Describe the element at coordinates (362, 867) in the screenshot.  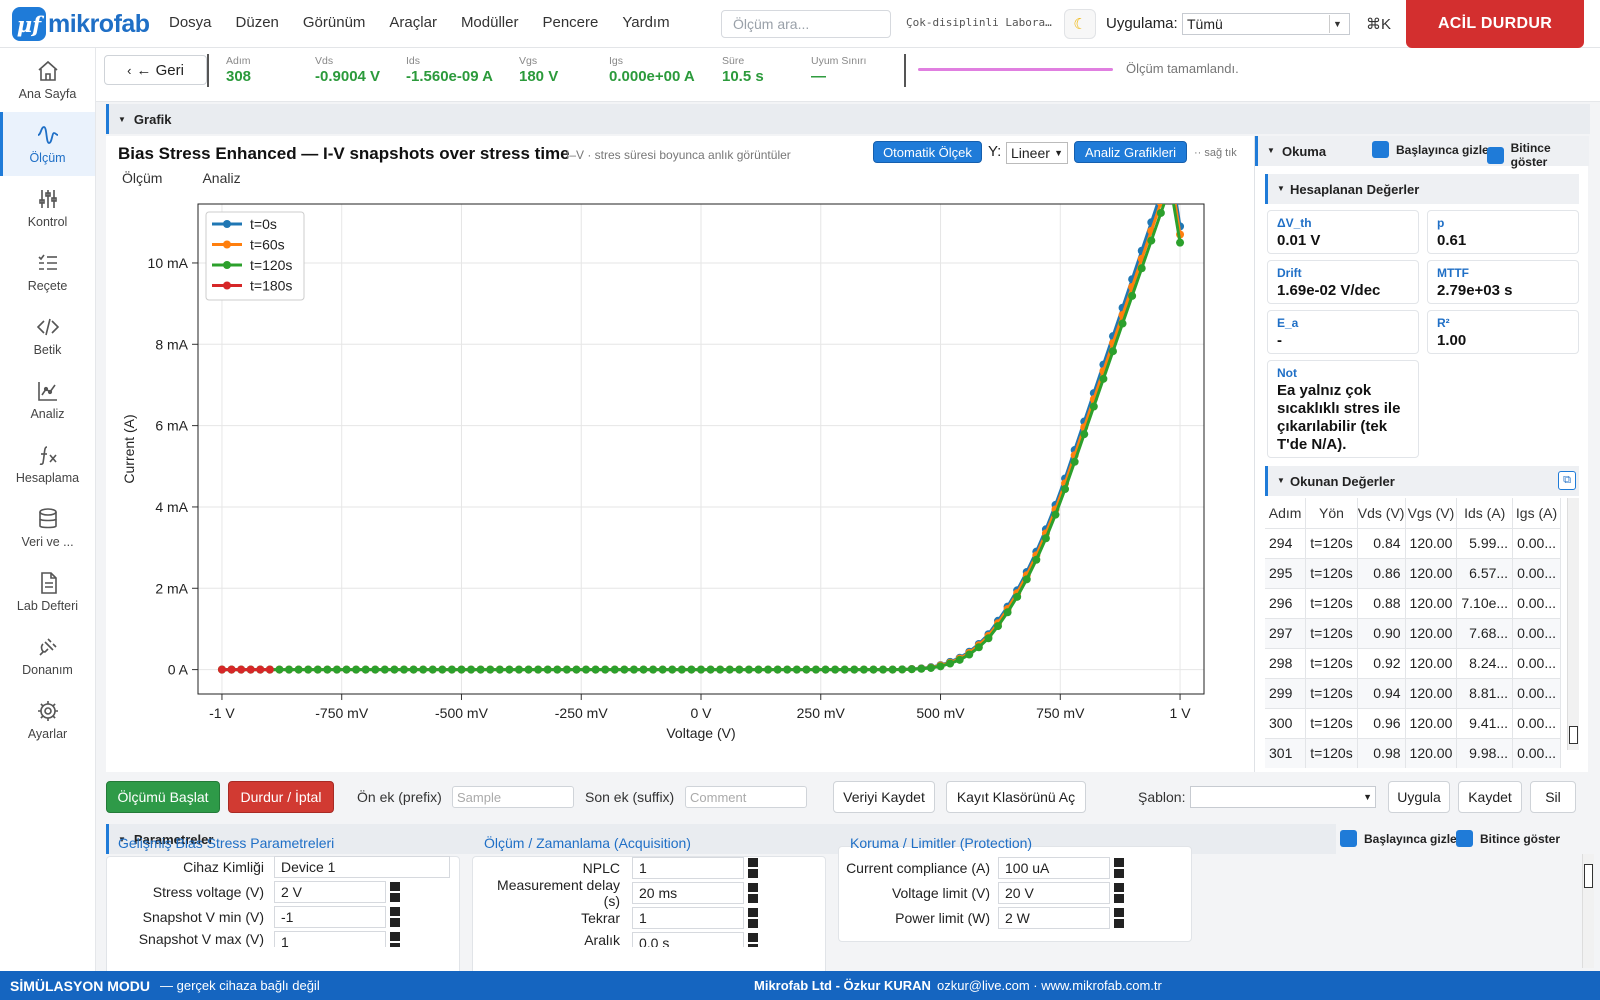
I see `param-input: Device 1` at that location.